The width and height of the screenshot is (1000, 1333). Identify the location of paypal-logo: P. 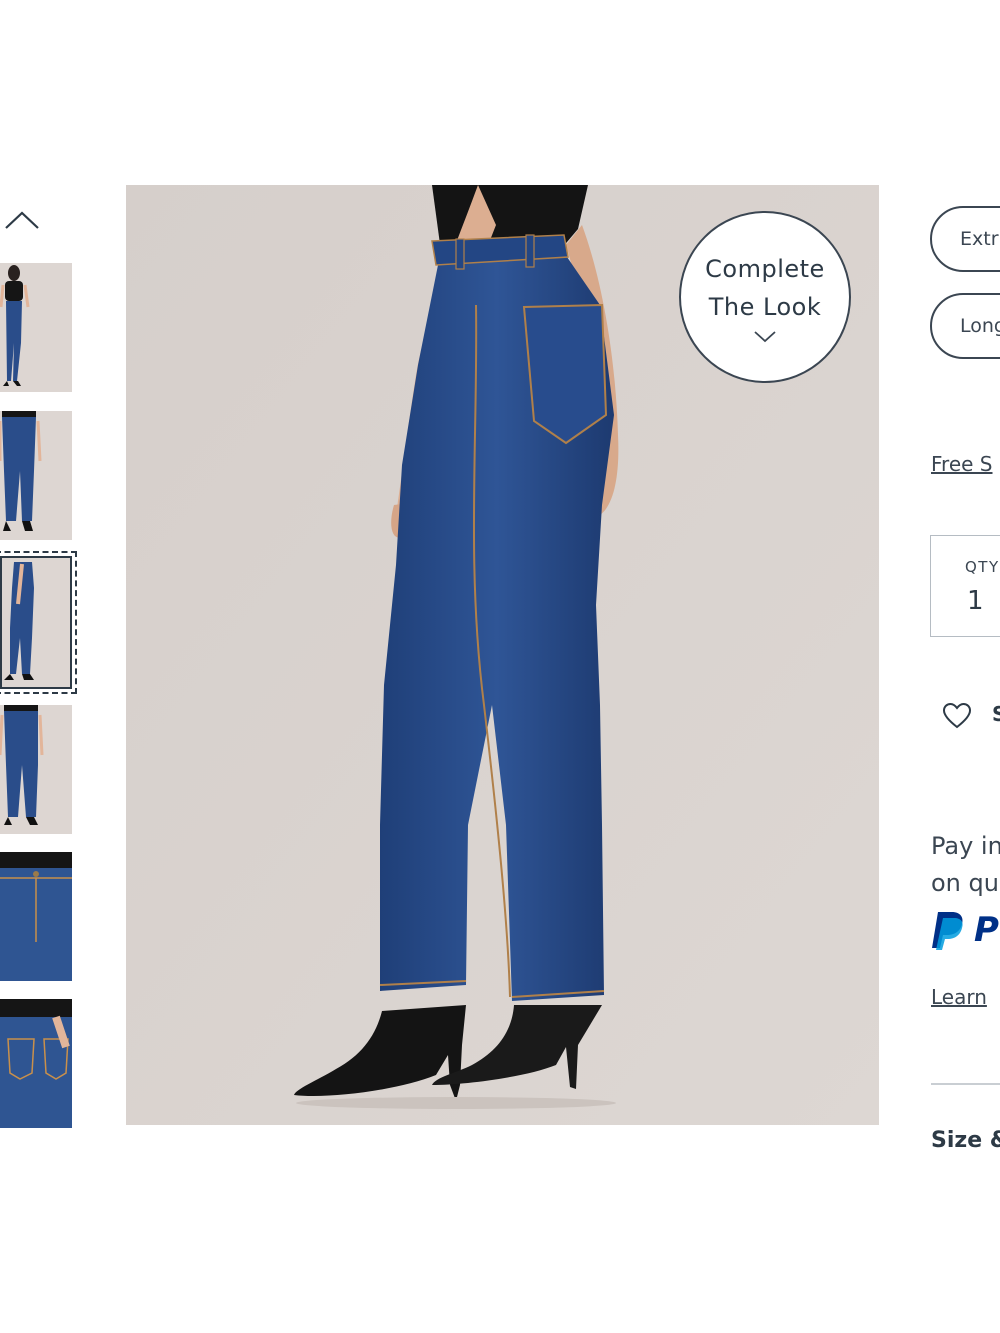
(964, 930).